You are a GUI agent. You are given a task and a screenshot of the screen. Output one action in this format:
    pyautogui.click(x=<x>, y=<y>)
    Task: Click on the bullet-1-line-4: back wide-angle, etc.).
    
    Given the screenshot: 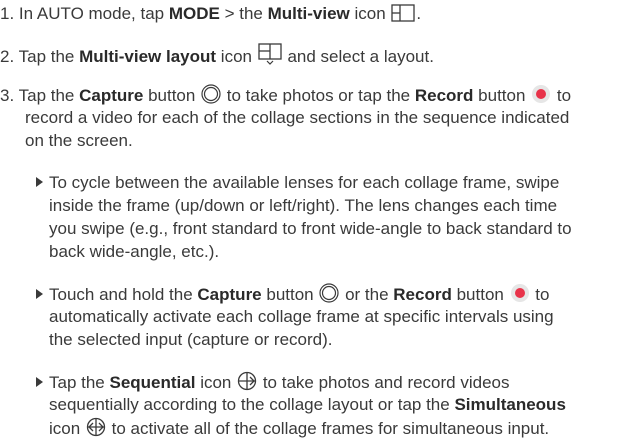 What is the action you would take?
    pyautogui.click(x=134, y=251)
    